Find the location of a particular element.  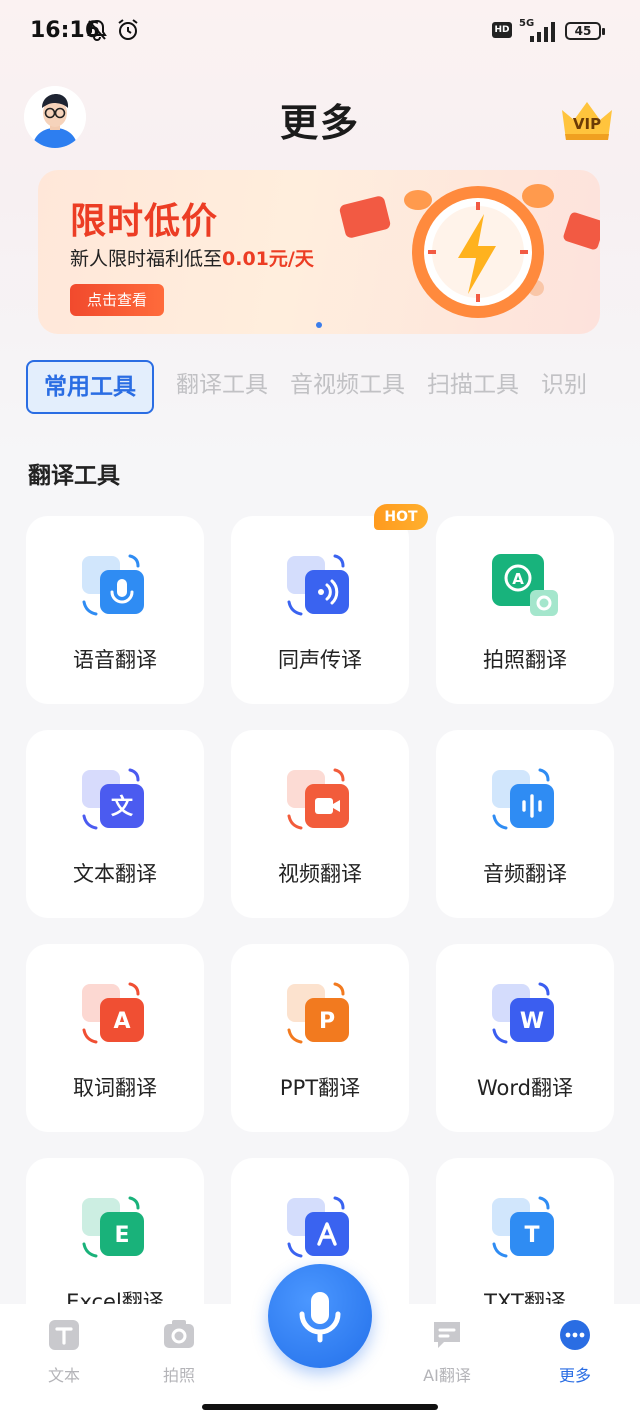

word-translate-icon: W is located at coordinates (523, 1013).